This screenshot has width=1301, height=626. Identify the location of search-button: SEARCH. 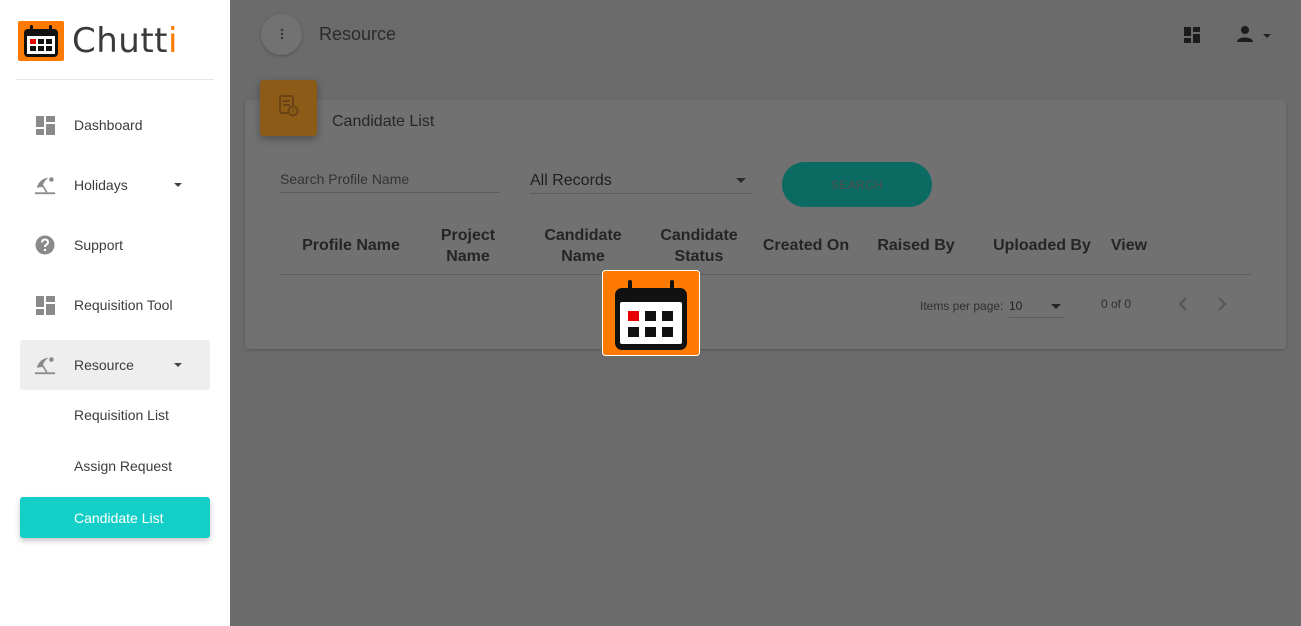
(857, 184).